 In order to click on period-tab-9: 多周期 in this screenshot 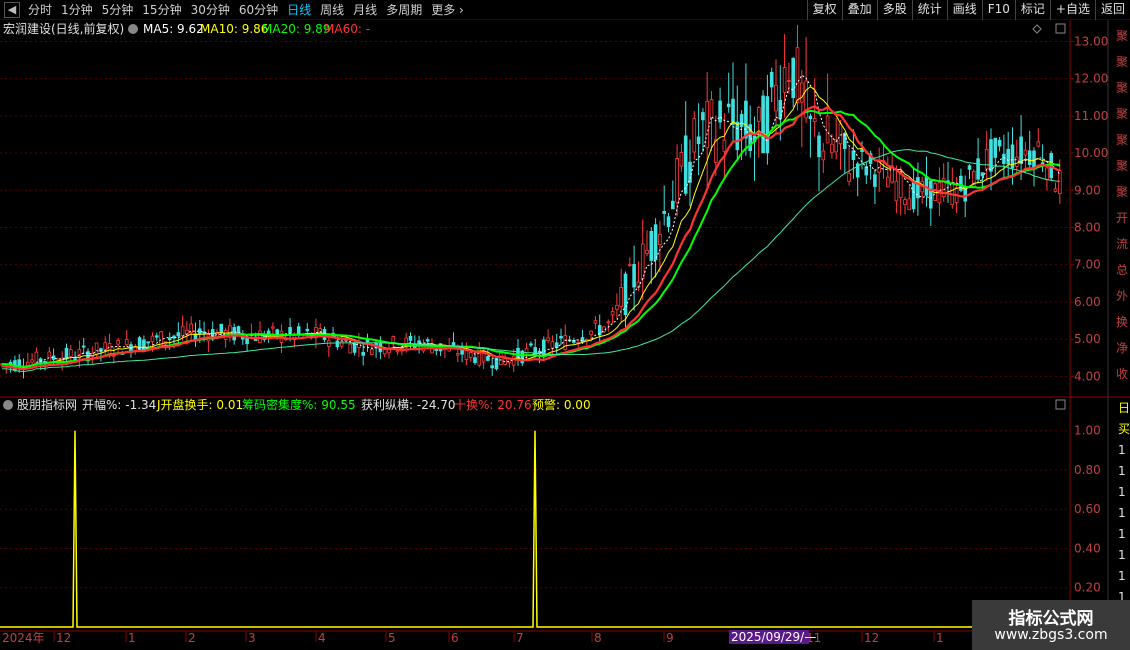, I will do `click(404, 10)`.